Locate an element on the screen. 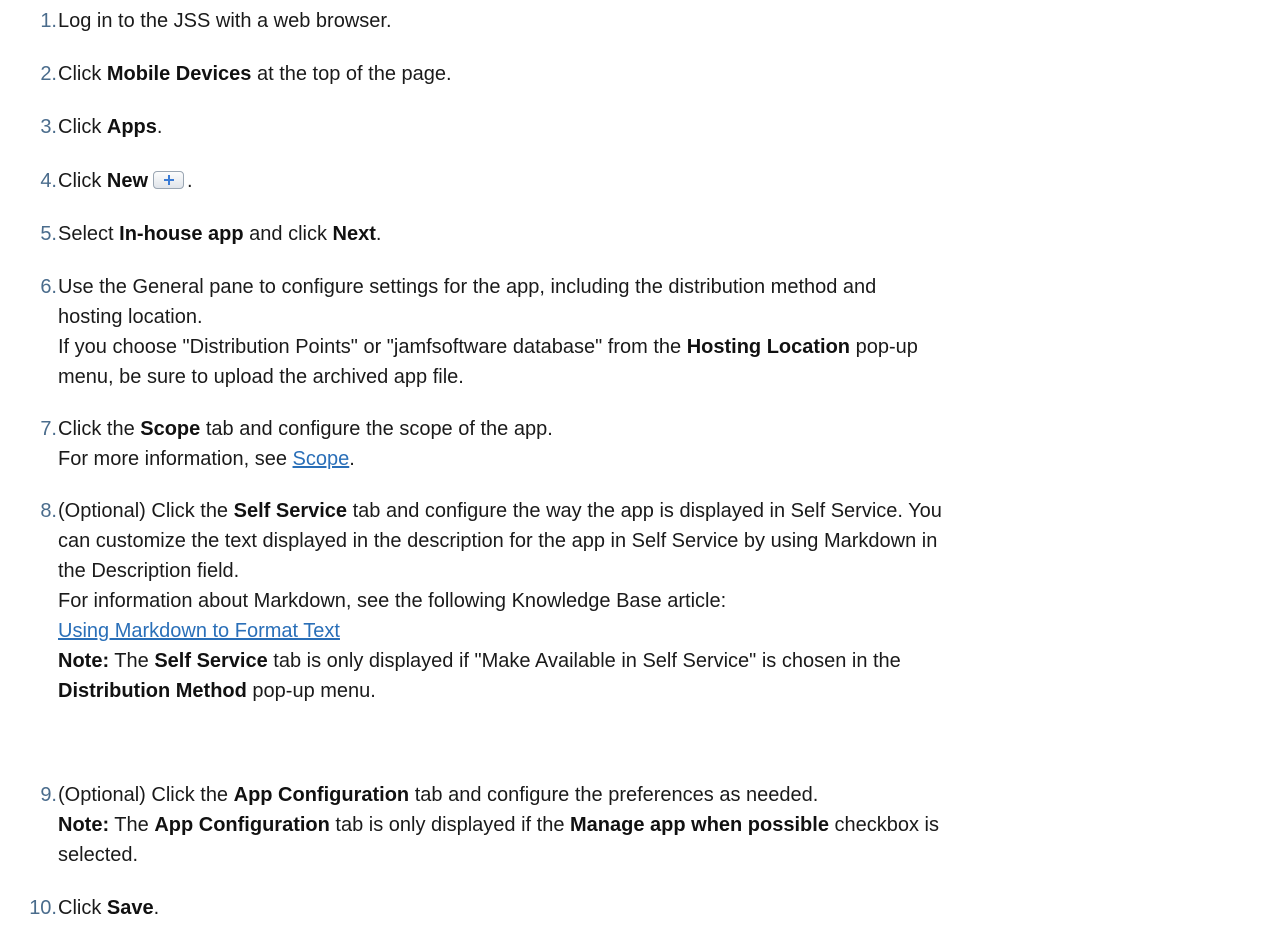 Image resolution: width=1281 pixels, height=945 pixels. step-text-part: For more information, see is located at coordinates (175, 459).